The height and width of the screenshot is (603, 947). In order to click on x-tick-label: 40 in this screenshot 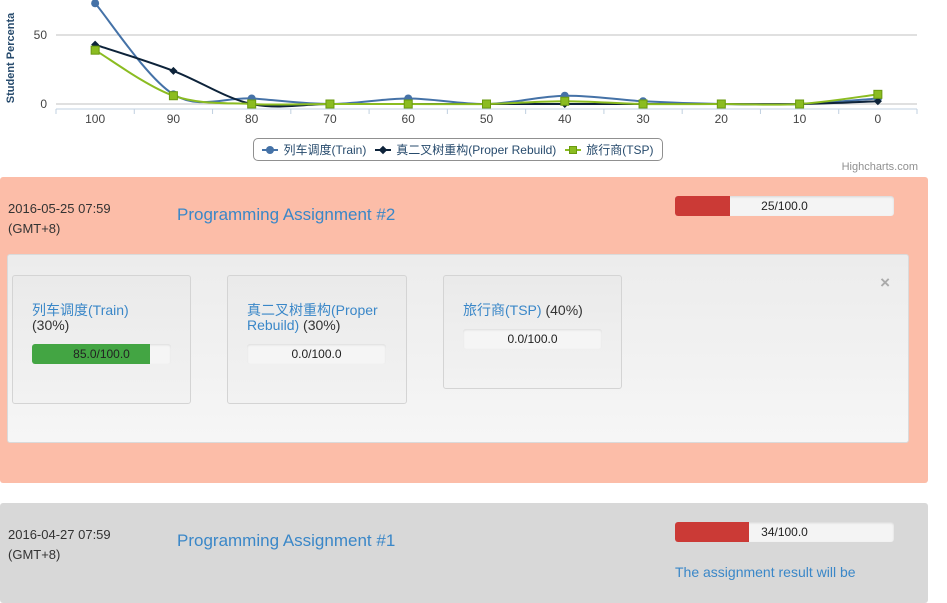, I will do `click(565, 119)`.